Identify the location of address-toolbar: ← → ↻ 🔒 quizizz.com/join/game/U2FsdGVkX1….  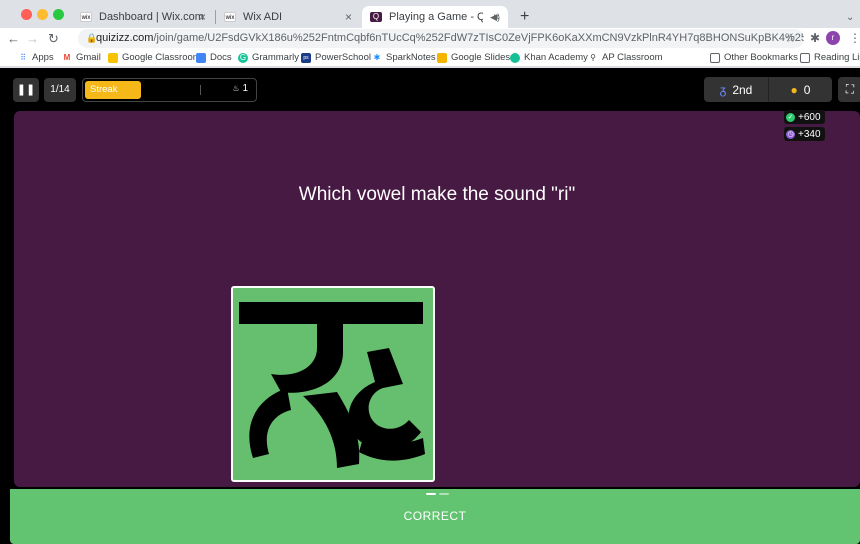
(430, 38).